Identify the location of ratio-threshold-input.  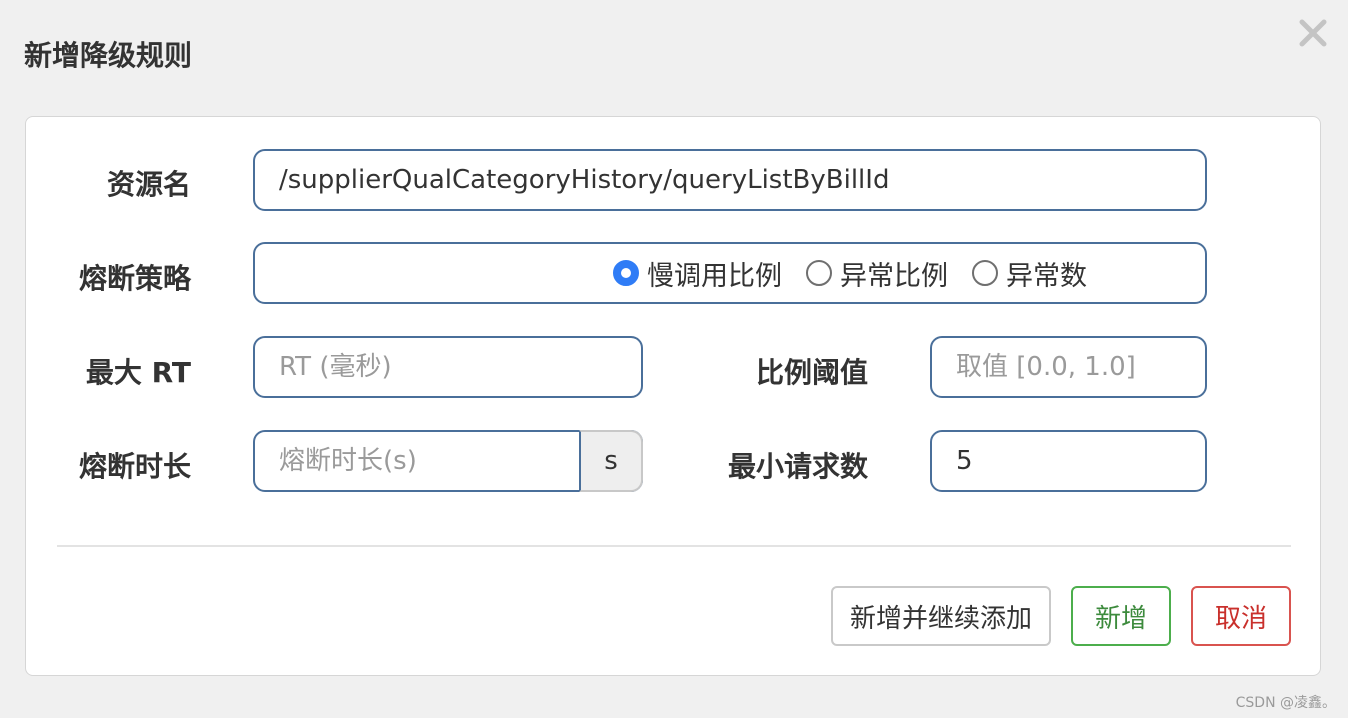
(1068, 367).